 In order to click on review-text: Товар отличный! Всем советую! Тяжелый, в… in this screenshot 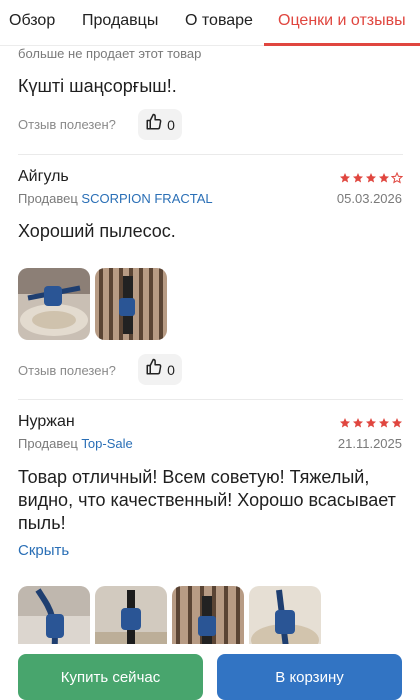, I will do `click(207, 500)`.